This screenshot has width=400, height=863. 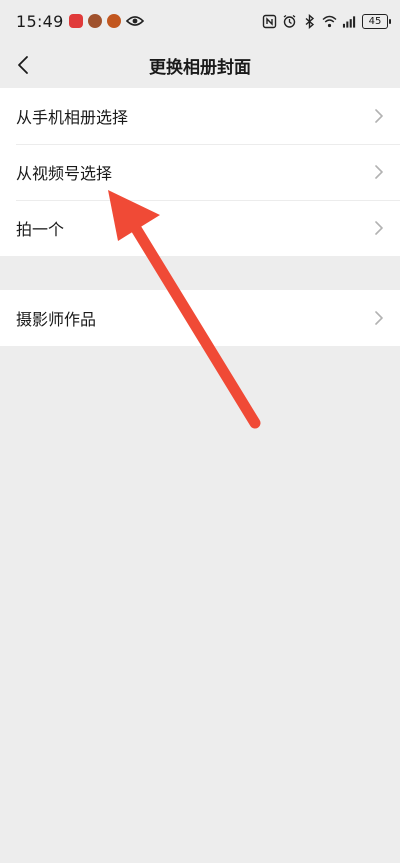 I want to click on signal-icon, so click(x=349, y=21).